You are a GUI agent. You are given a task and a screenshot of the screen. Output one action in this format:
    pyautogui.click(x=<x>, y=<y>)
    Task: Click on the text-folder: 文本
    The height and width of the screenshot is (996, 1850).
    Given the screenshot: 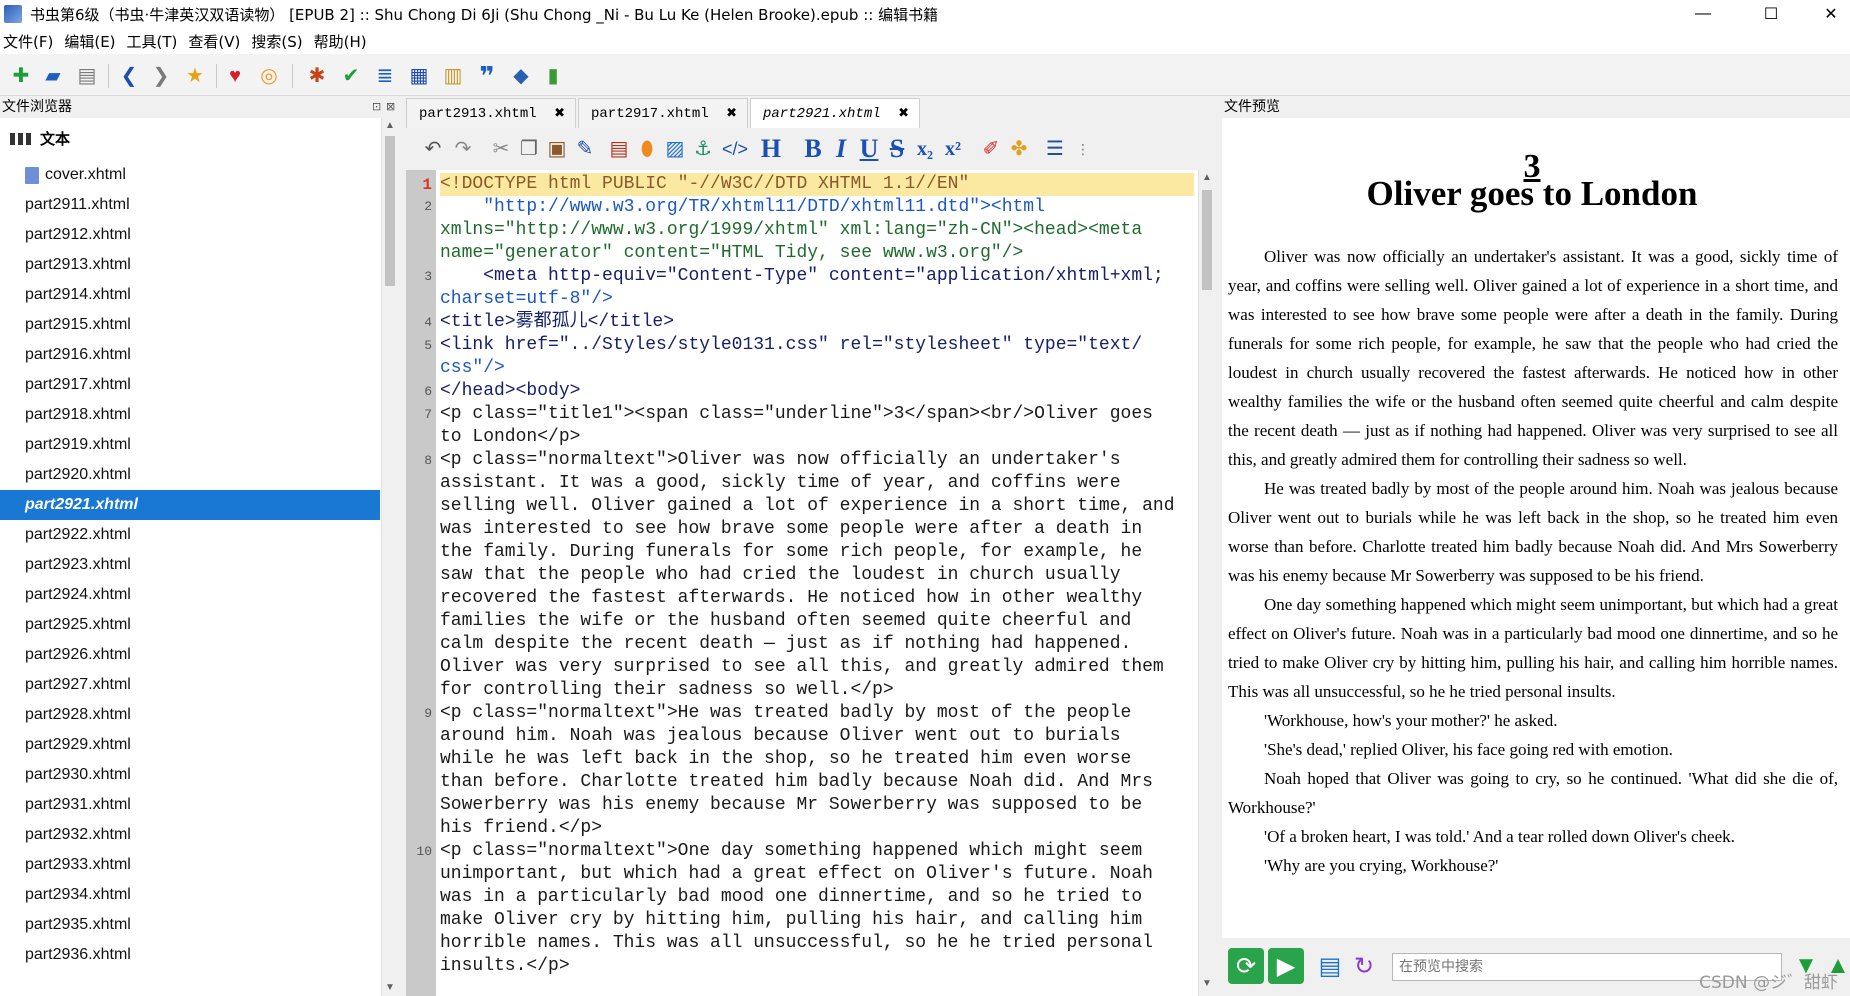 What is the action you would take?
    pyautogui.click(x=40, y=138)
    